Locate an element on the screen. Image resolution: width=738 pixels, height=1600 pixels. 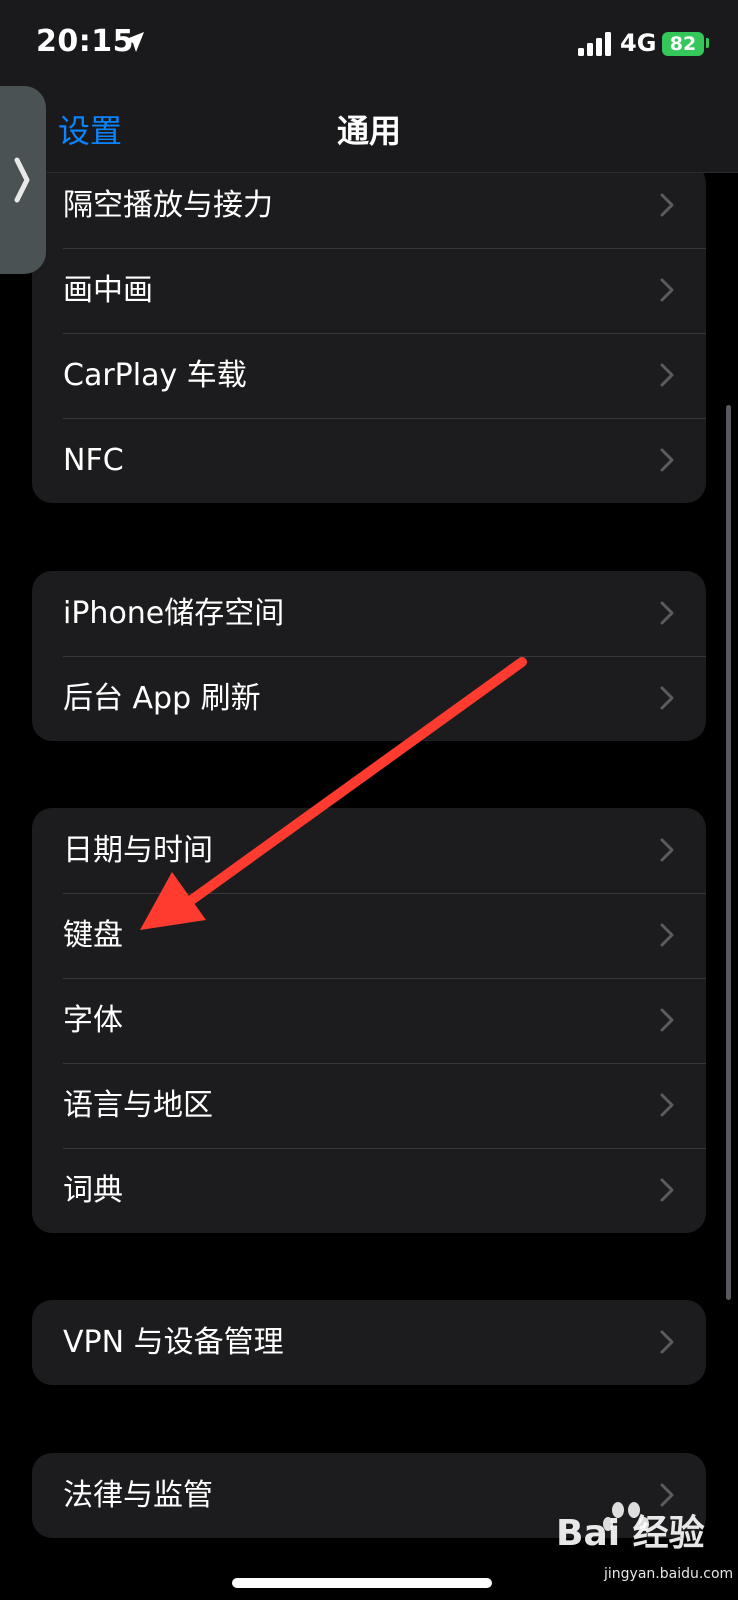
chevron-right-icon is located at coordinates (22, 180).